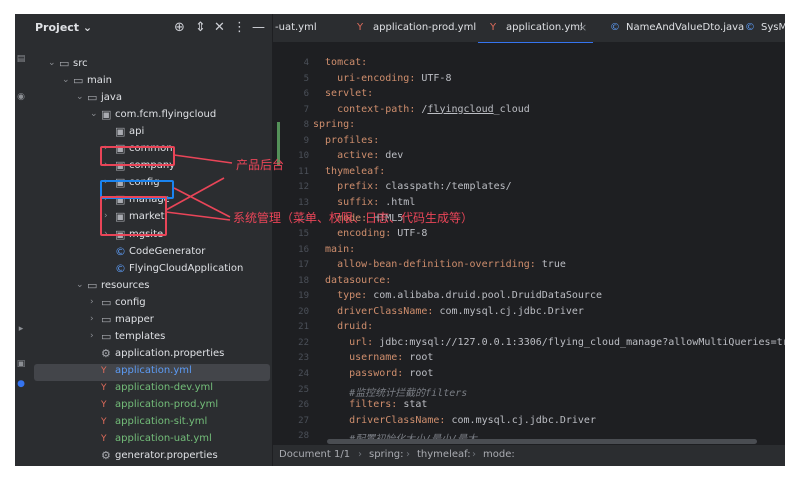  I want to click on editor-tab: © NameAndValueDto.java, so click(671, 28).